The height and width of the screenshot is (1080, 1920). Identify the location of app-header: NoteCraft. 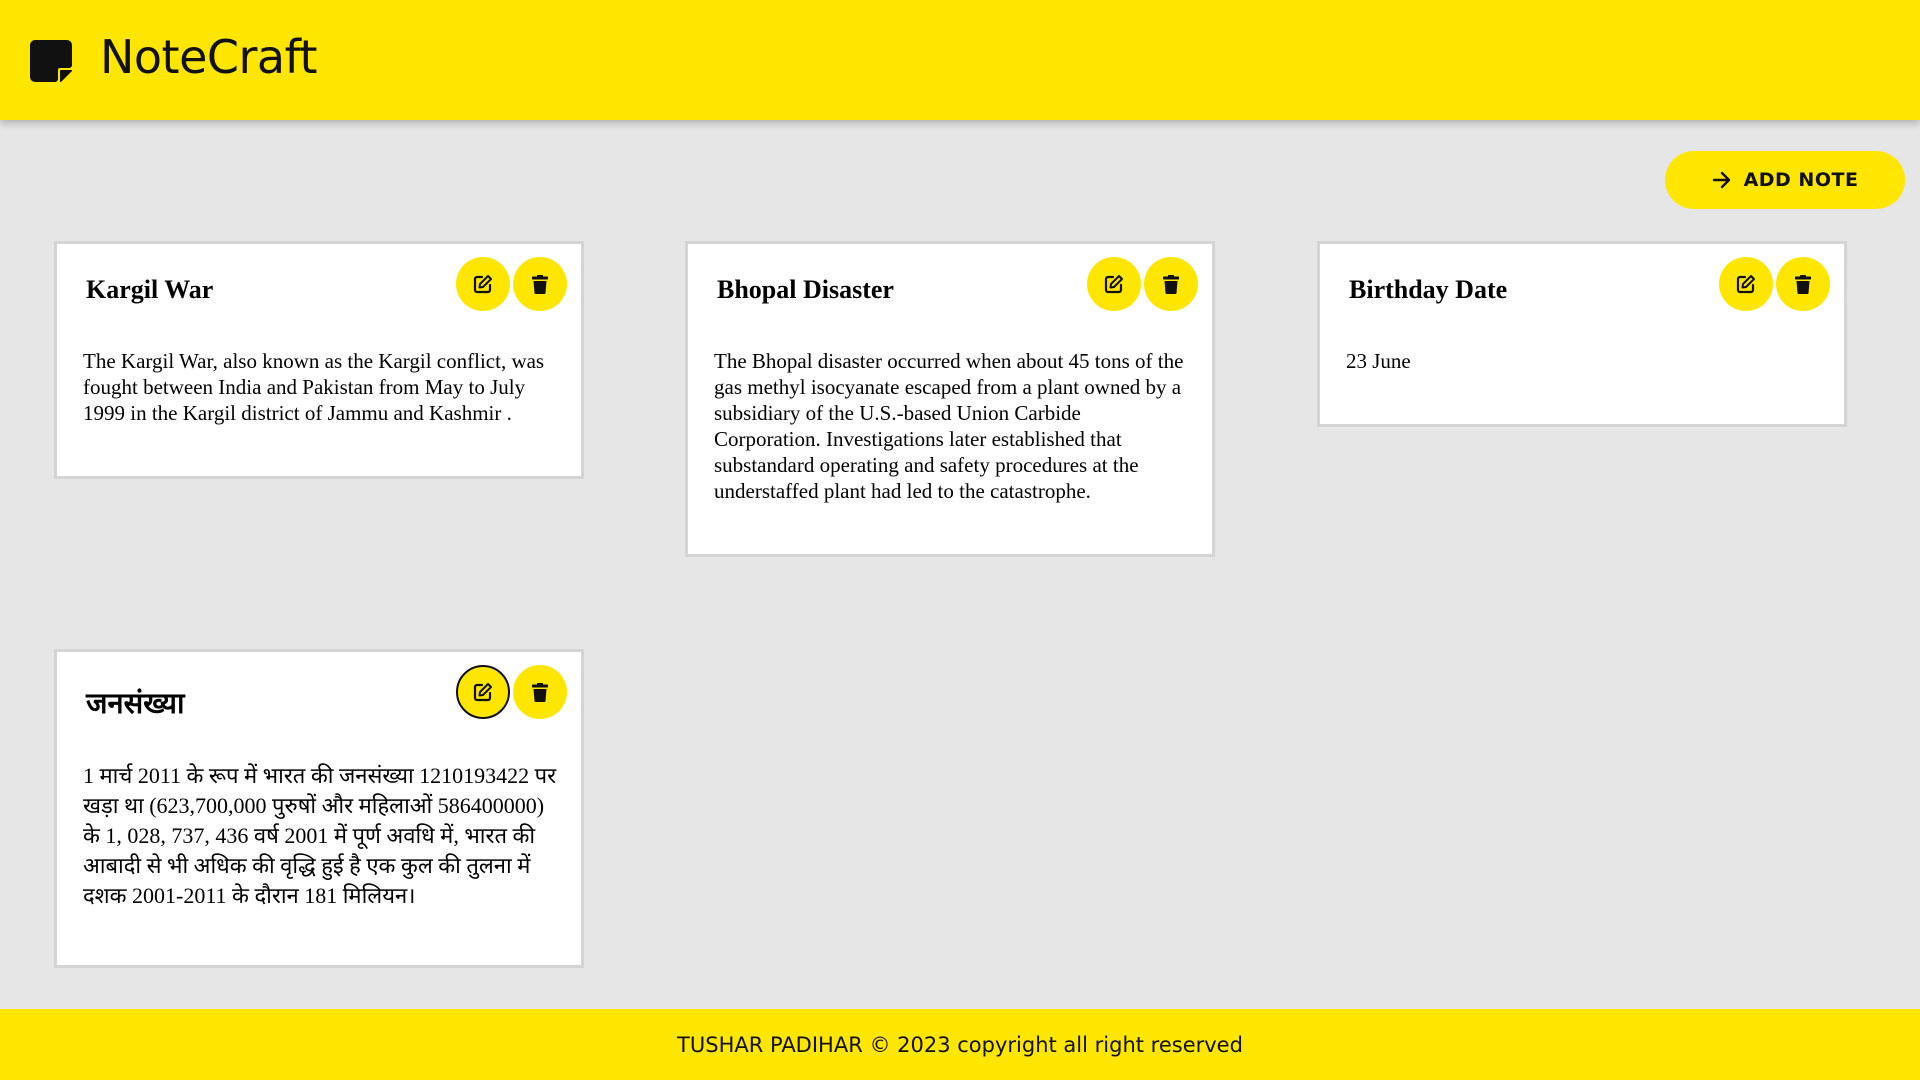
(960, 60).